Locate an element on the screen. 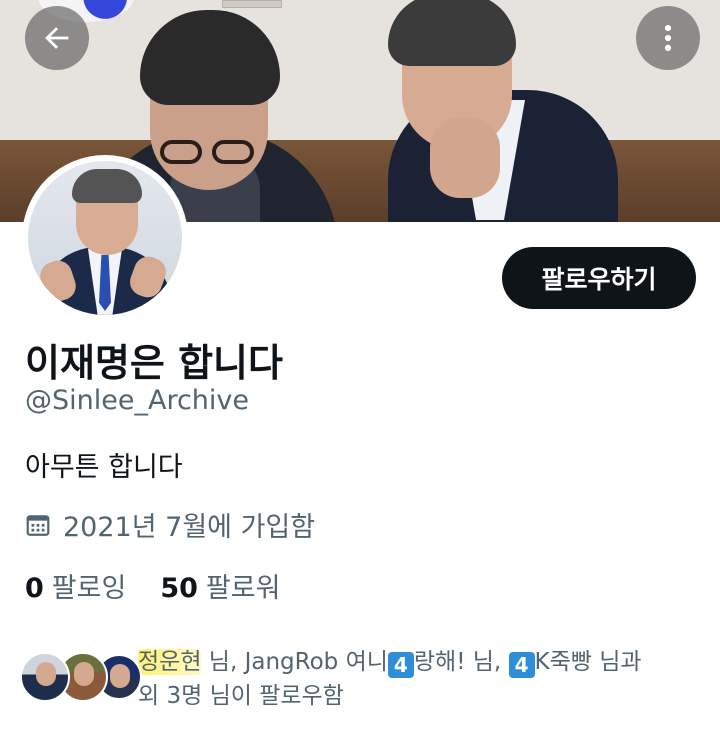 The width and height of the screenshot is (720, 740). follower-avatar-2-face is located at coordinates (84, 674).